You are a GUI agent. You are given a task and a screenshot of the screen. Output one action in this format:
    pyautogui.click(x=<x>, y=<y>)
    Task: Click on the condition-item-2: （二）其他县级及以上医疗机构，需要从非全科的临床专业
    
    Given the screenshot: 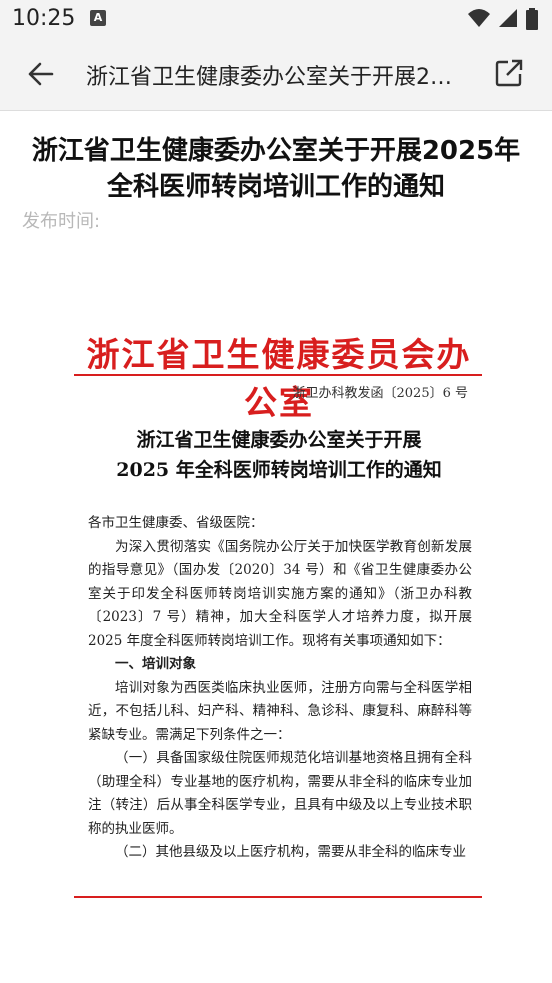 What is the action you would take?
    pyautogui.click(x=290, y=852)
    